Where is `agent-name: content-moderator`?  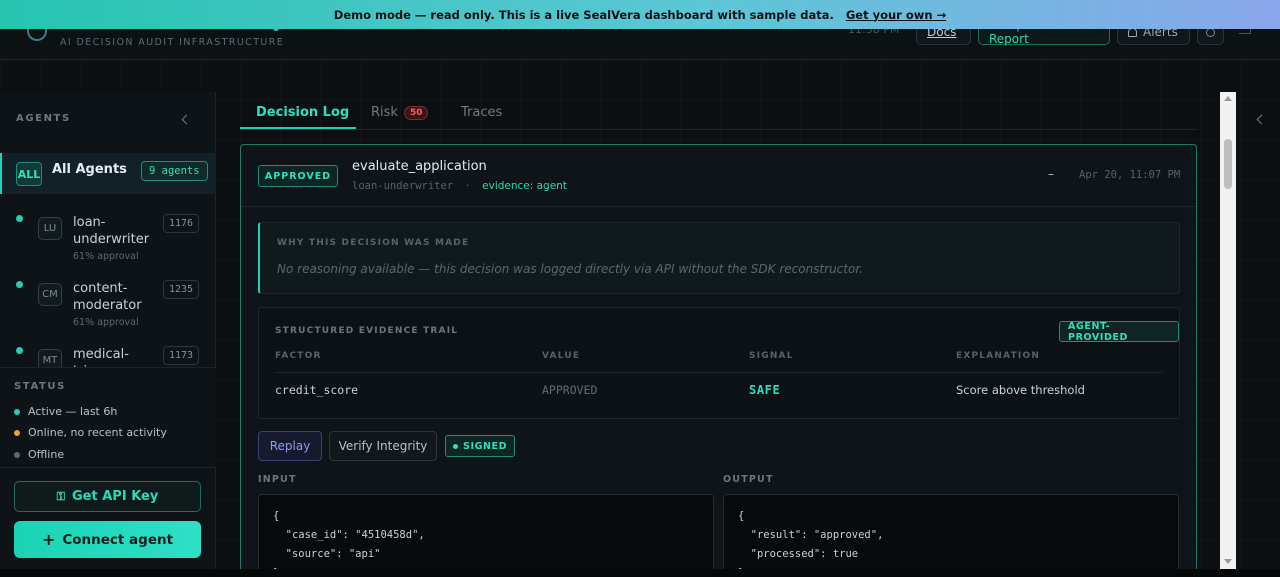
agent-name: content-moderator is located at coordinates (107, 297).